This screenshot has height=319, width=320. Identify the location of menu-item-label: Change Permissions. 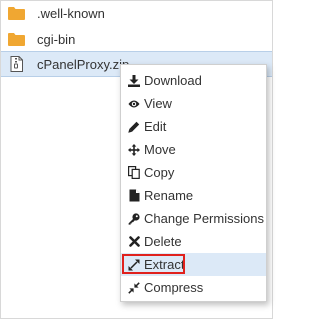
(204, 218).